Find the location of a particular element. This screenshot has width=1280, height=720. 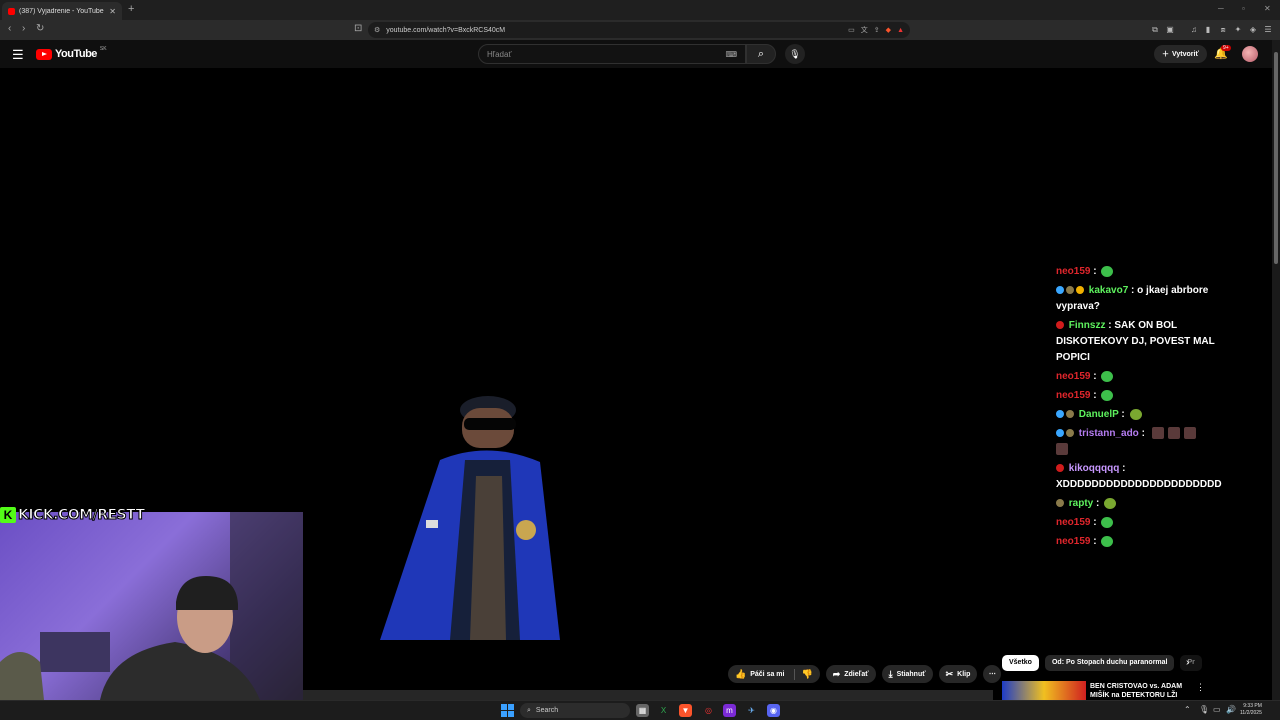

video-thumbnail is located at coordinates (1044, 690).